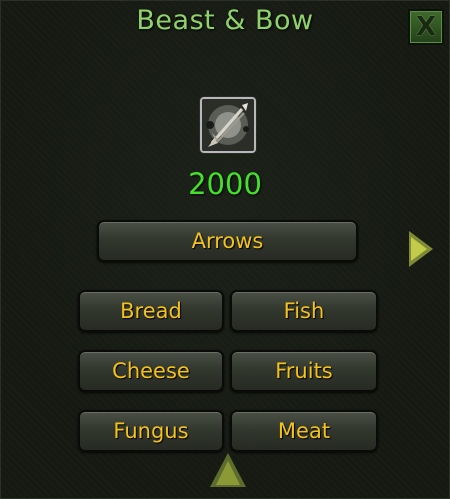 The width and height of the screenshot is (450, 499). I want to click on fruits-button: Fruits, so click(304, 371).